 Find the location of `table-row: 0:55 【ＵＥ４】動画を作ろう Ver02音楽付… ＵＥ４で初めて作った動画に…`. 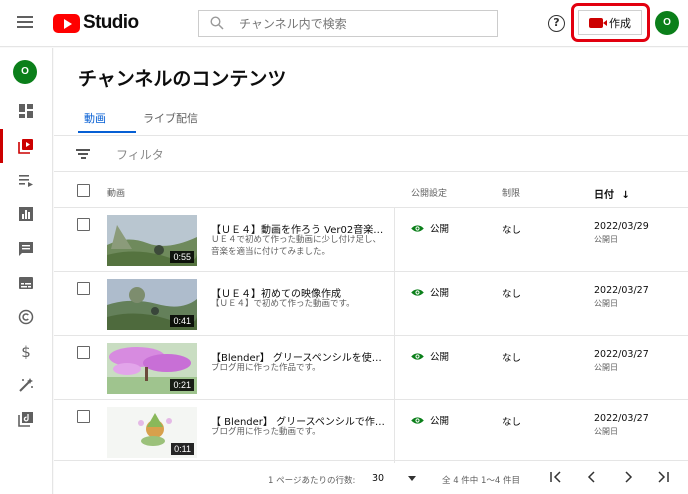

table-row: 0:55 【ＵＥ４】動画を作ろう Ver02音楽付… ＵＥ４で初めて作った動画に… is located at coordinates (371, 239).